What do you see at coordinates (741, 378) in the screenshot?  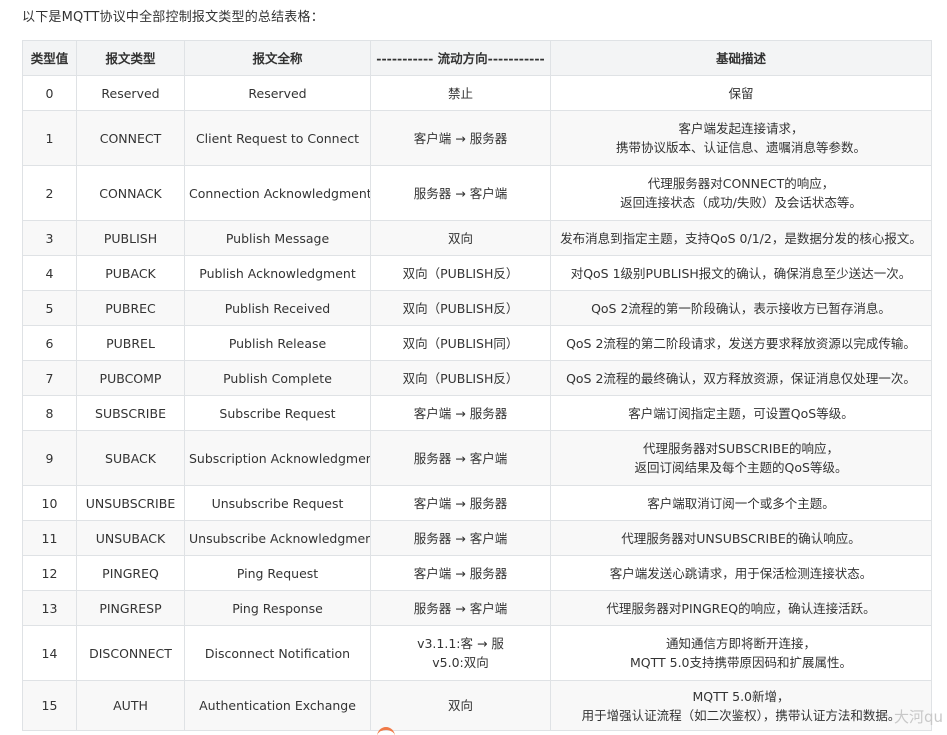 I see `cell-description-line: QoS 2流程的最终确认，双方释放资源，保证消息仅处理一次。` at bounding box center [741, 378].